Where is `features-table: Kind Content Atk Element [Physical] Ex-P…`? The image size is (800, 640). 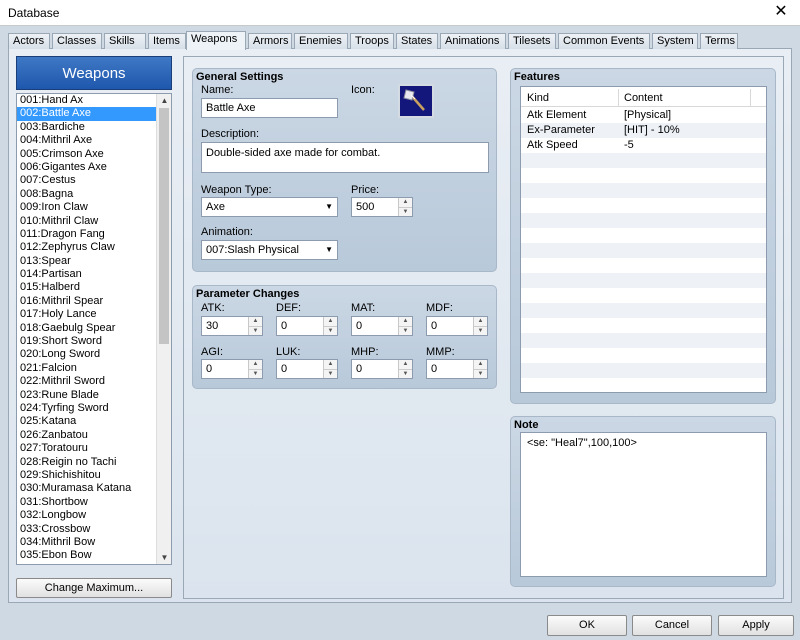
features-table: Kind Content Atk Element [Physical] Ex-P… is located at coordinates (643, 239).